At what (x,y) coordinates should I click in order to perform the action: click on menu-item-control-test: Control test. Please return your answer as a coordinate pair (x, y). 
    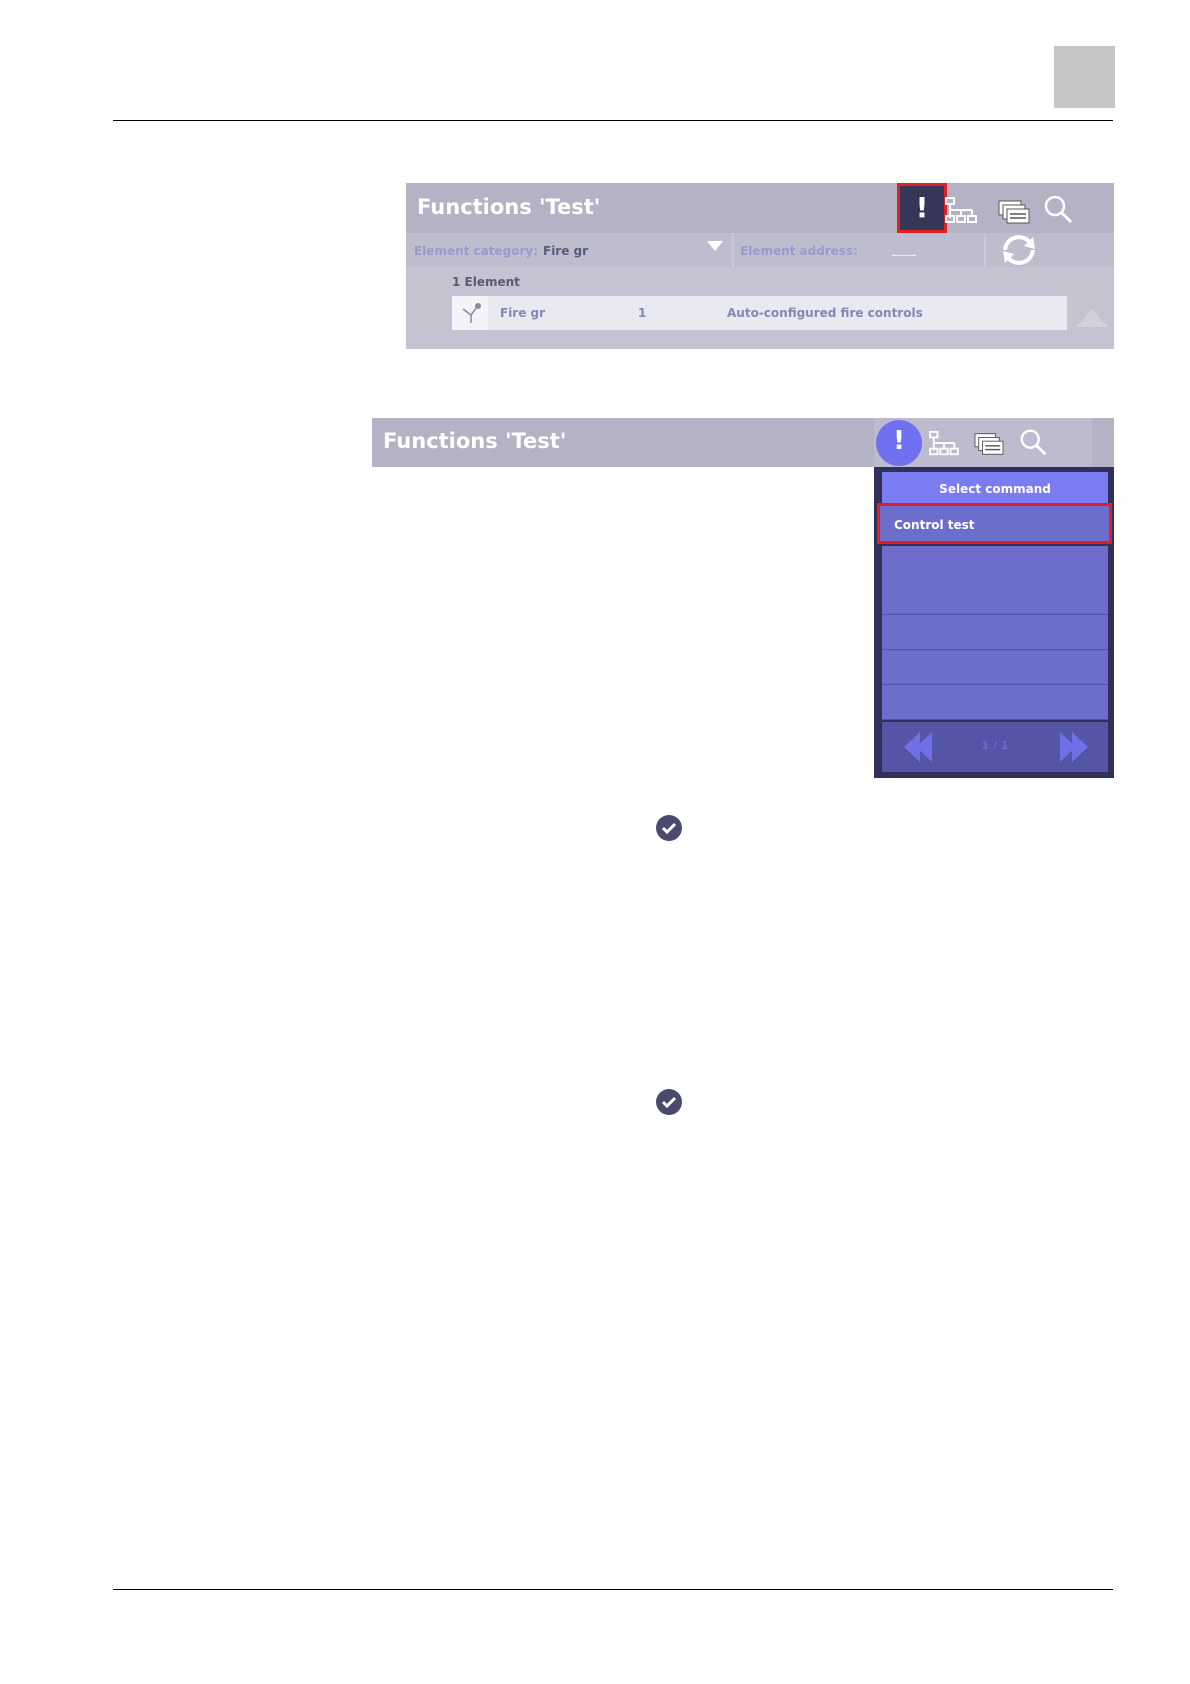
    Looking at the image, I should click on (994, 523).